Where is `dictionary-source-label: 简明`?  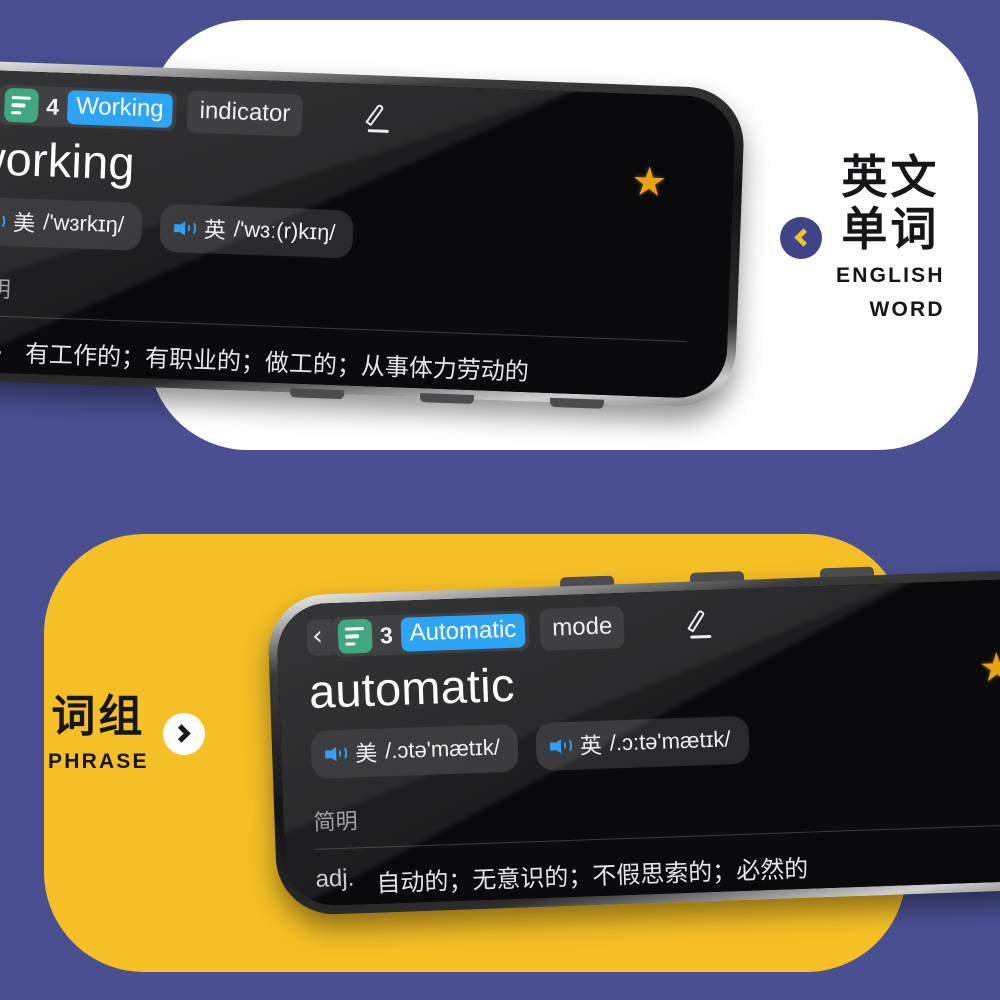 dictionary-source-label: 简明 is located at coordinates (6, 290).